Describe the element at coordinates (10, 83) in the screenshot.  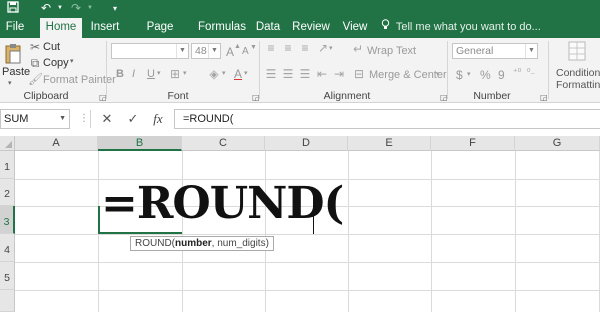
I see `paste-dropdown-icon: ▾` at that location.